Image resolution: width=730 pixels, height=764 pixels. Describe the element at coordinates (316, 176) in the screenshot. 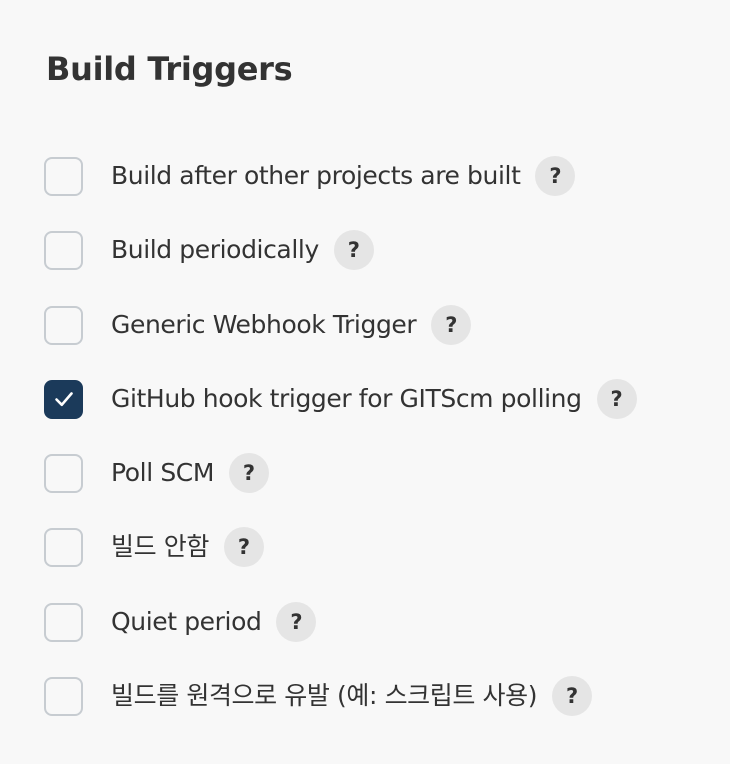

I see `option-label: Build after other projects are built` at that location.